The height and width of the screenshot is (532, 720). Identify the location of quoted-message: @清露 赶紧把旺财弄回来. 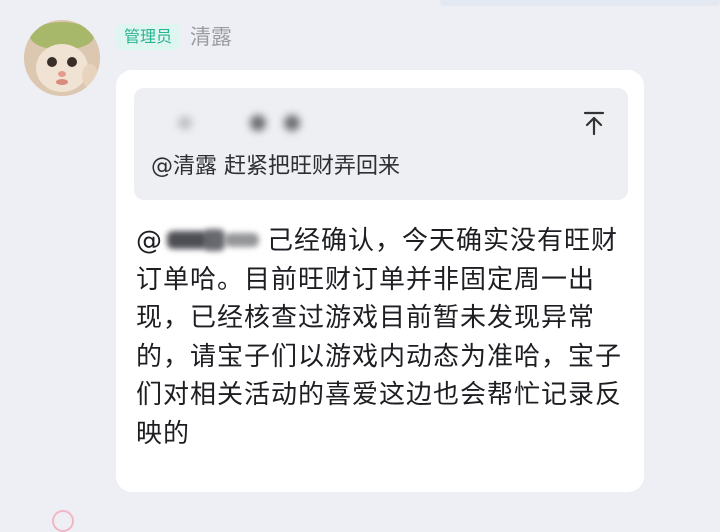
(381, 144).